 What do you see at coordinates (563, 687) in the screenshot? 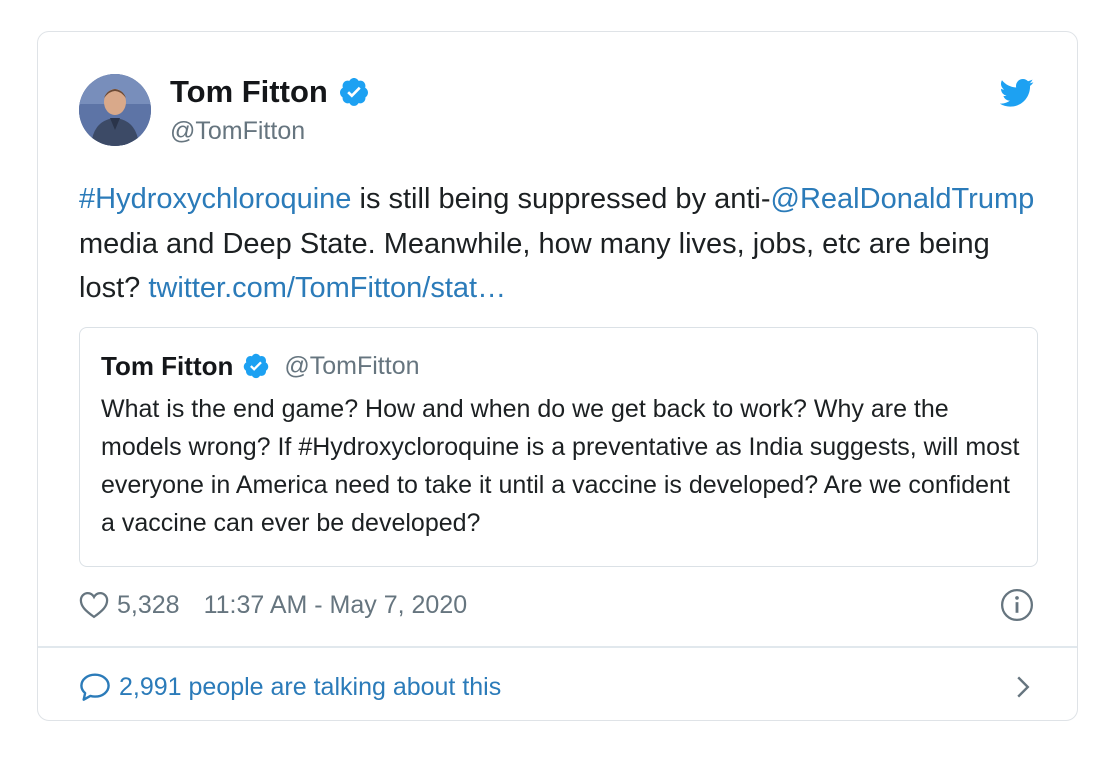
I see `conversation-link: 2,991 people are talking about this` at bounding box center [563, 687].